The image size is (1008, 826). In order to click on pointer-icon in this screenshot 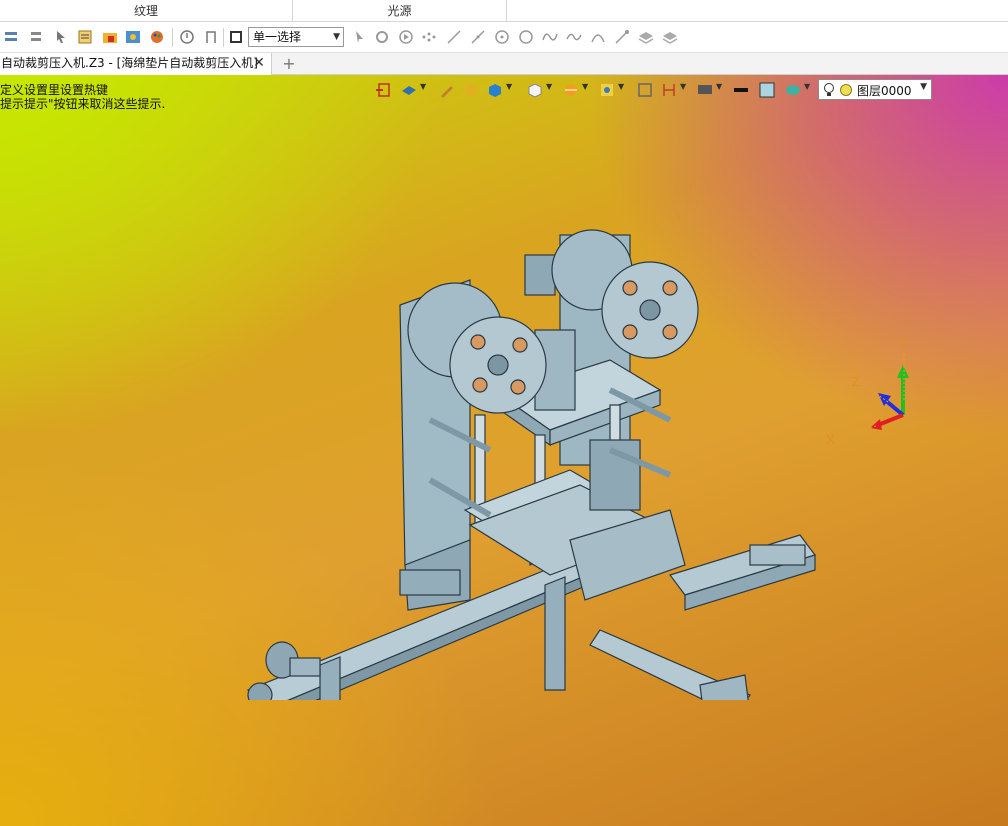, I will do `click(359, 37)`.